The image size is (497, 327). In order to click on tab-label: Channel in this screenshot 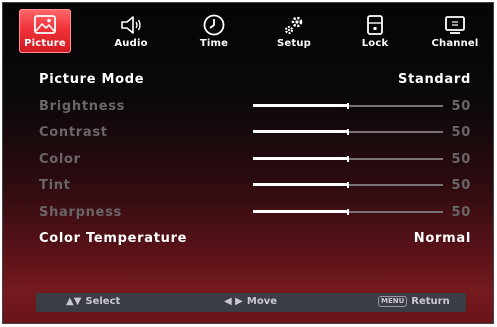, I will do `click(455, 43)`.